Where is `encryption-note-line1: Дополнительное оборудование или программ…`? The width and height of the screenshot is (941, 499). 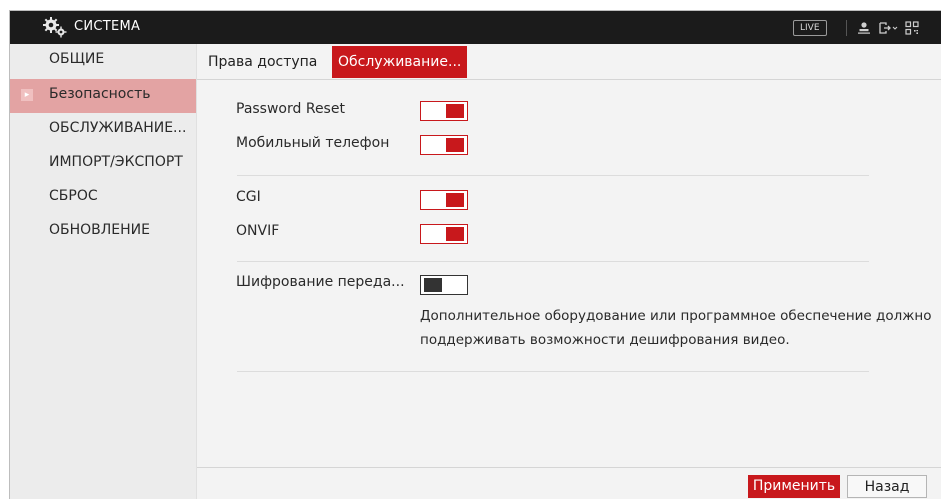
encryption-note-line1: Дополнительное оборудование или программ… is located at coordinates (676, 316).